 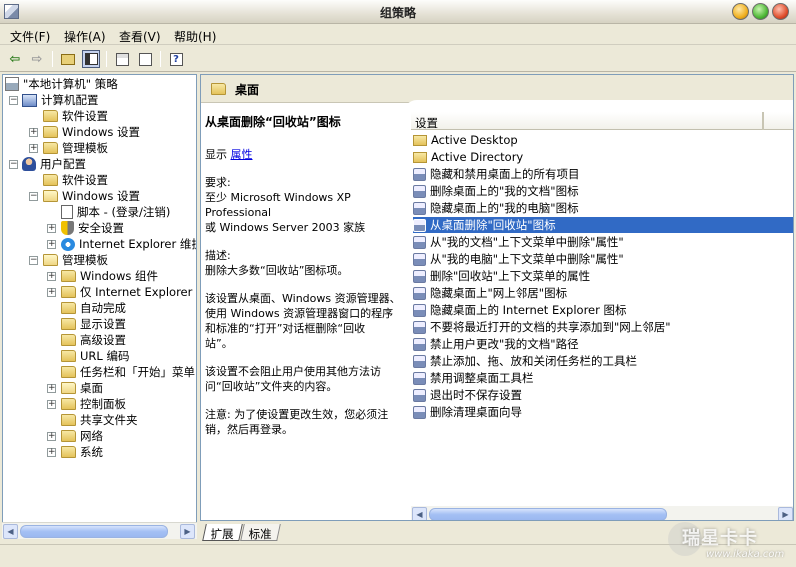 What do you see at coordinates (15, 59) in the screenshot?
I see `back-button: ⇦` at bounding box center [15, 59].